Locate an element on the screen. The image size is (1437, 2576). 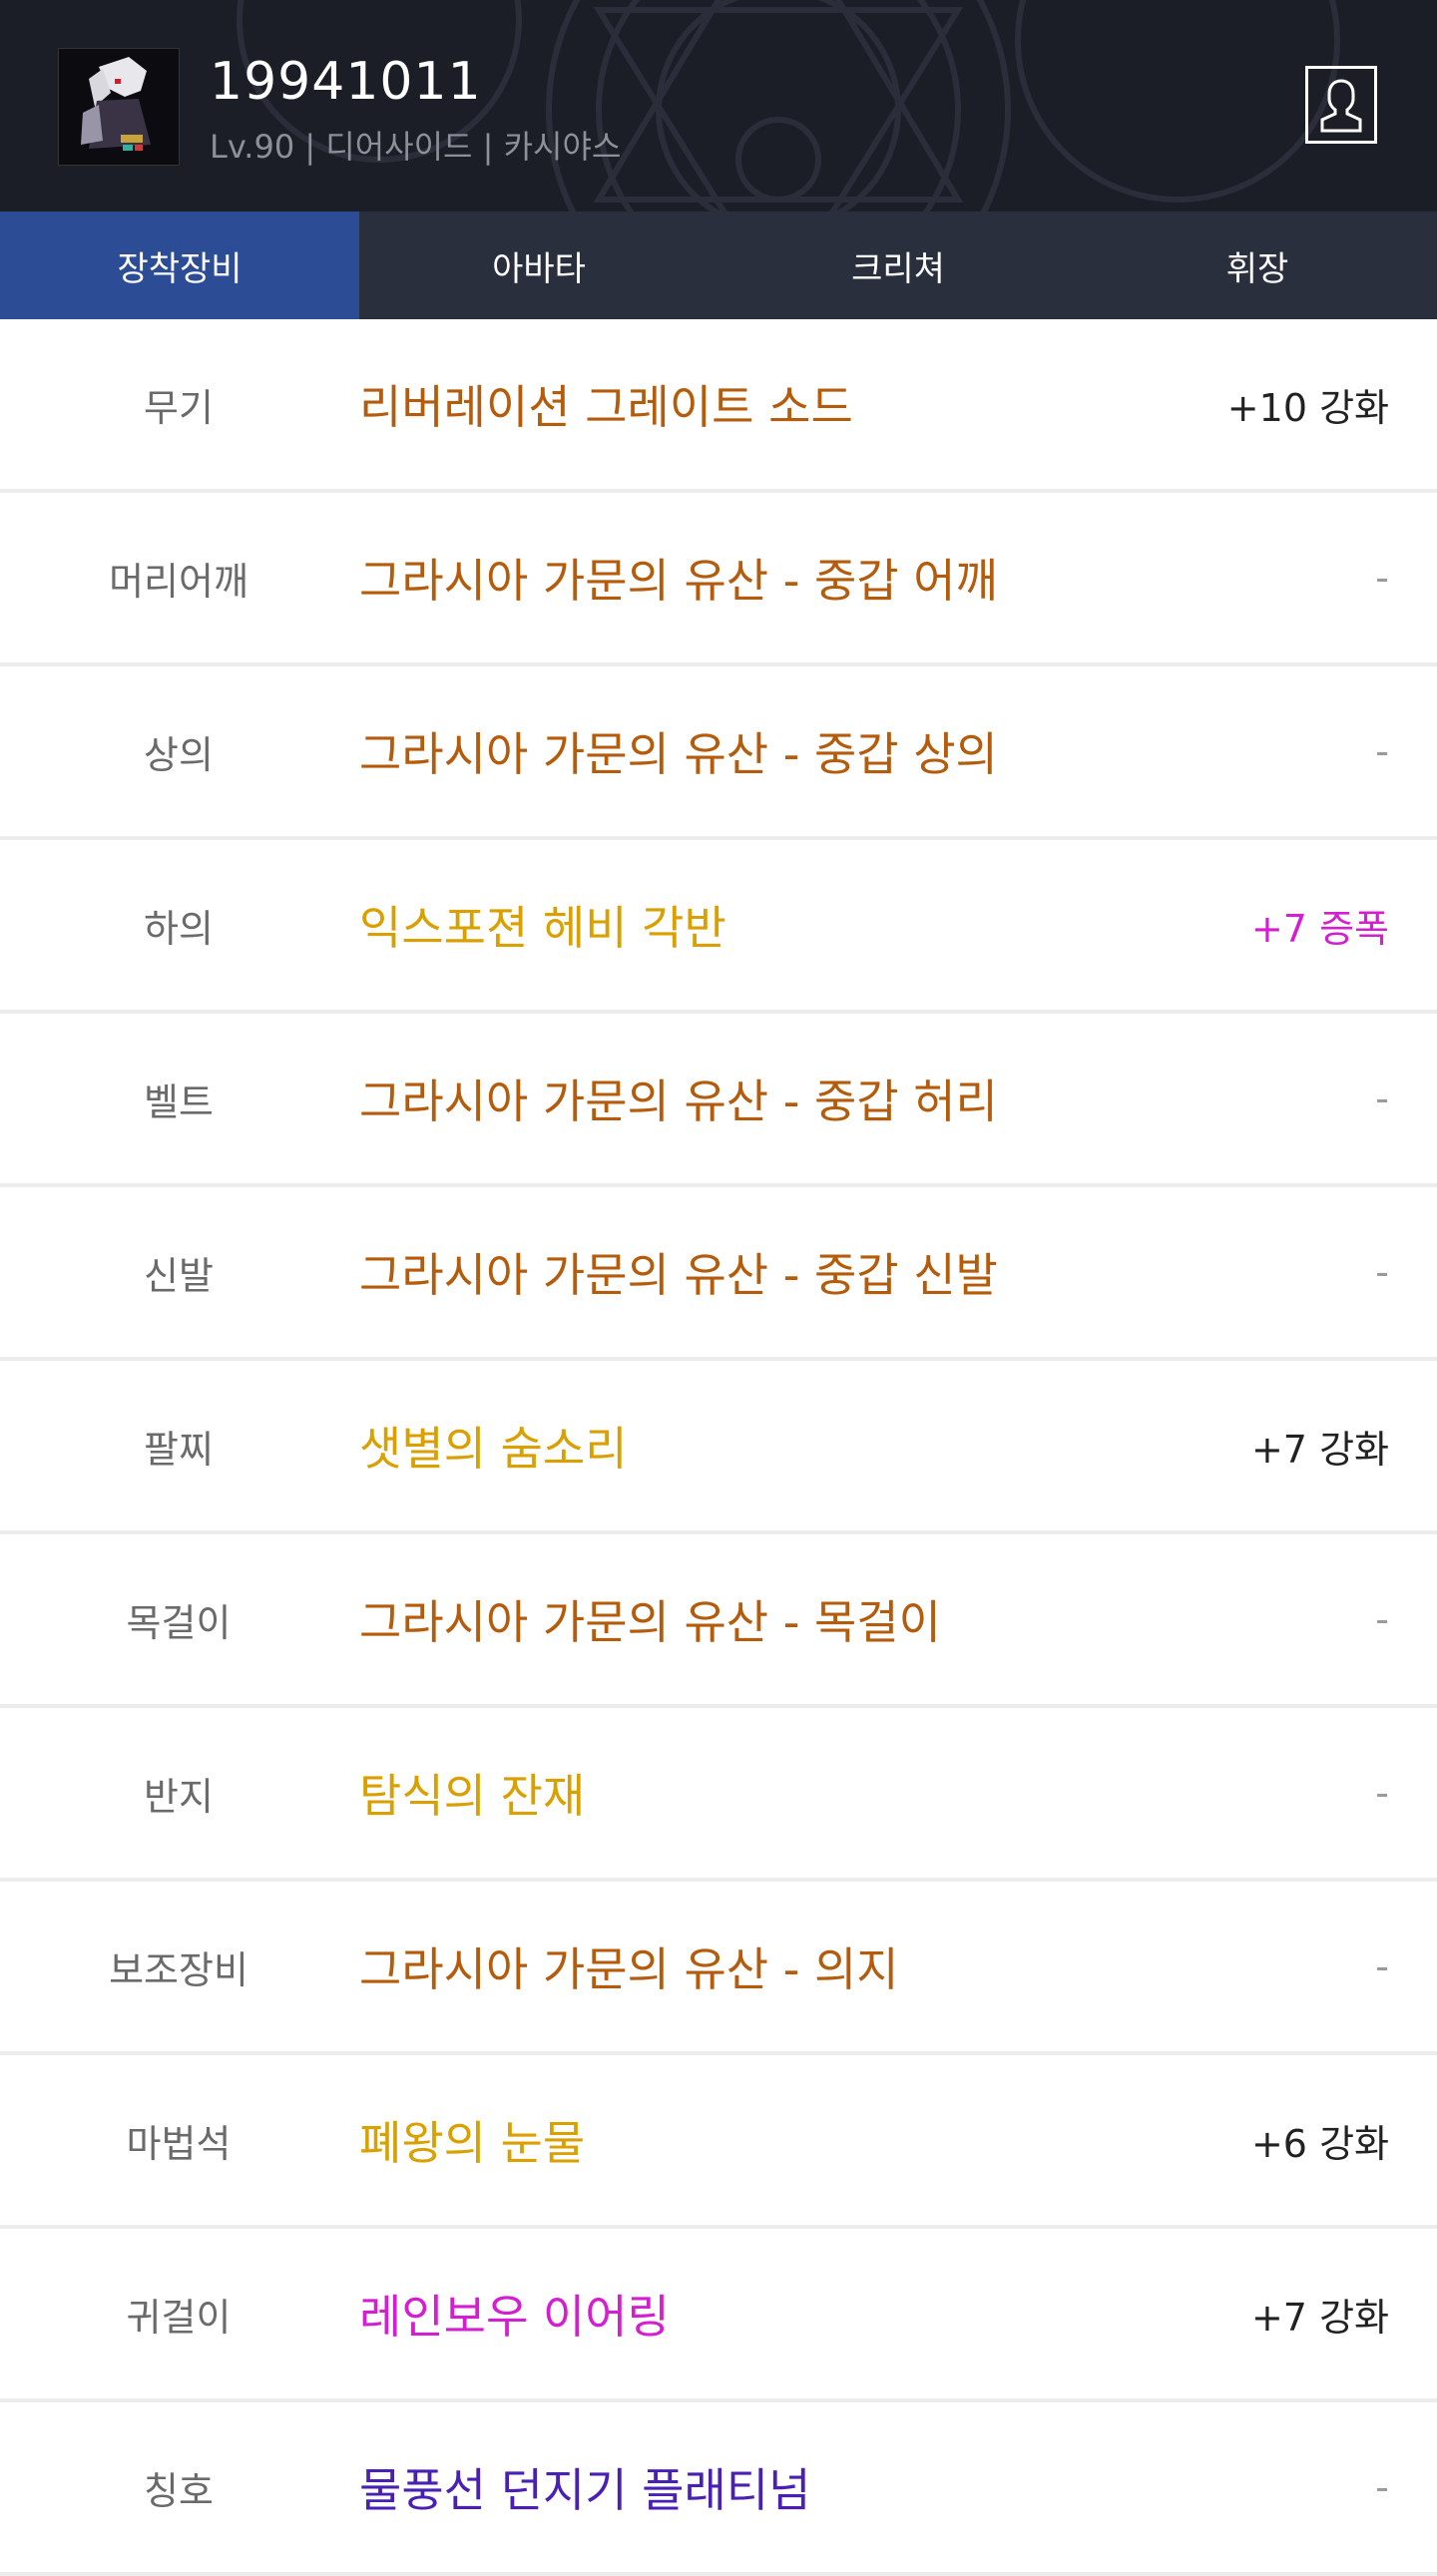
tab-equipment: 장착장비 is located at coordinates (179, 265).